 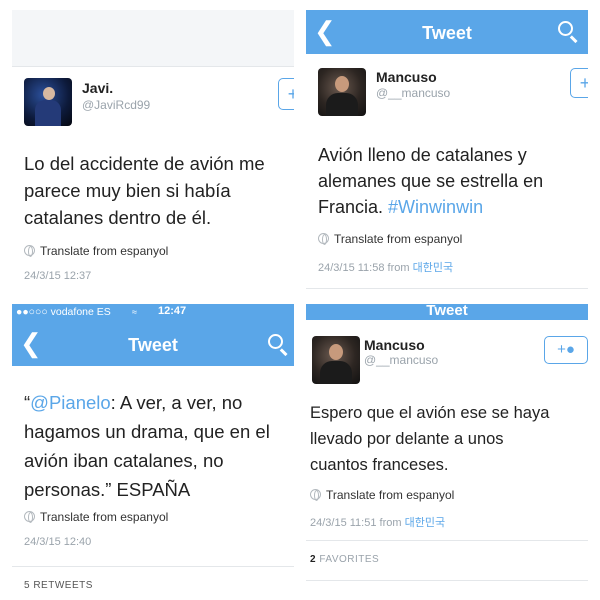 I want to click on tweet-timestamp: 24/3/15 11:58 from 대한민국, so click(x=385, y=267).